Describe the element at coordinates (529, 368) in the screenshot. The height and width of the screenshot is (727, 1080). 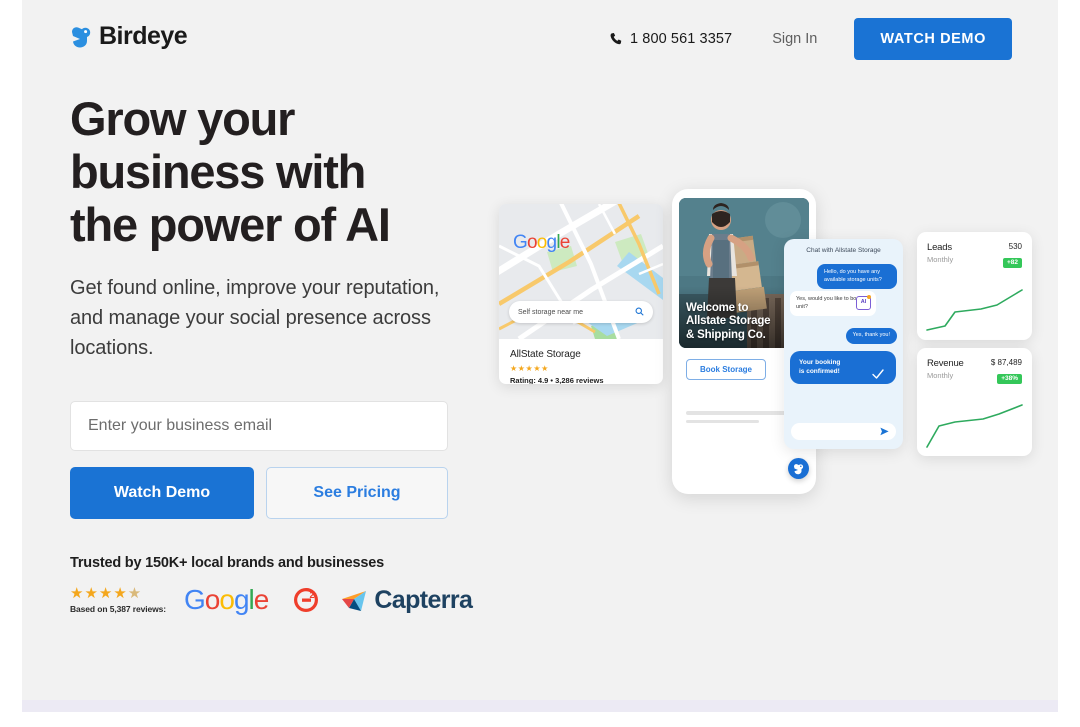
I see `map-star-rating: ★★★★★` at that location.